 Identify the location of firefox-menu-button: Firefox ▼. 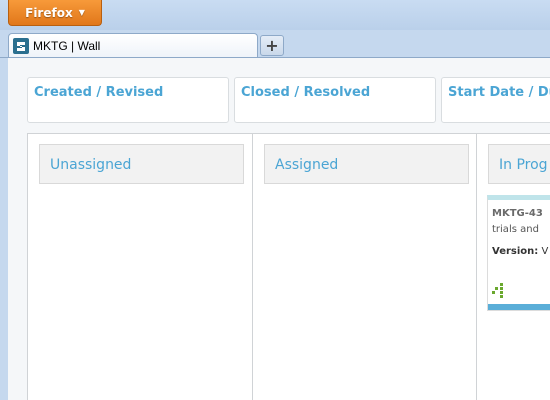
(55, 13).